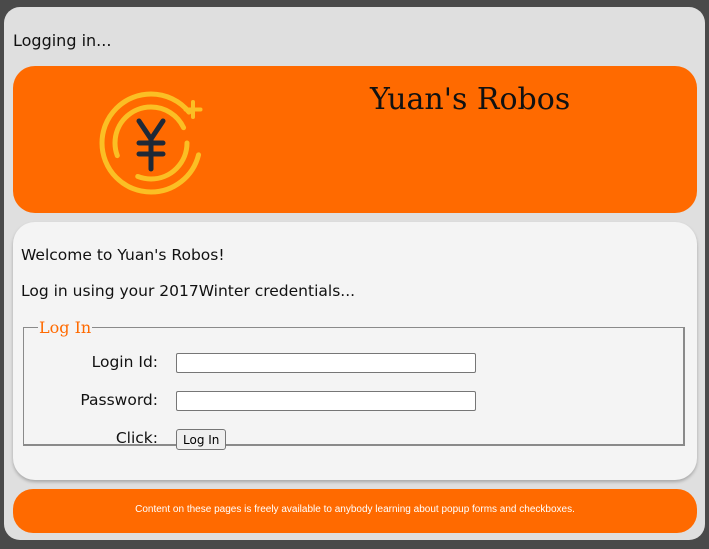 The height and width of the screenshot is (549, 709). I want to click on submit-row: Click: Log In, so click(353, 439).